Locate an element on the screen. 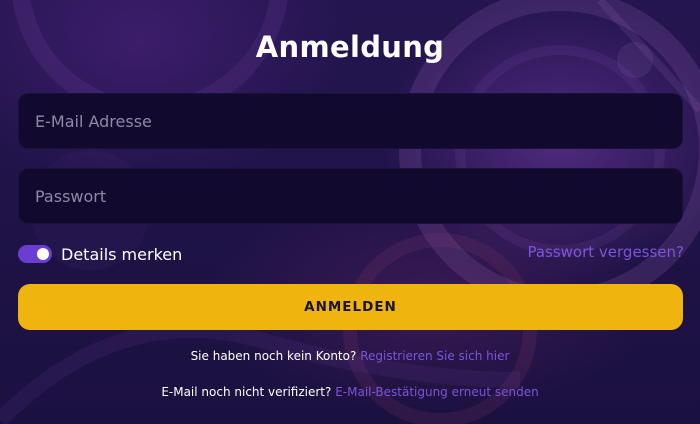 The width and height of the screenshot is (700, 424). email-field is located at coordinates (350, 121).